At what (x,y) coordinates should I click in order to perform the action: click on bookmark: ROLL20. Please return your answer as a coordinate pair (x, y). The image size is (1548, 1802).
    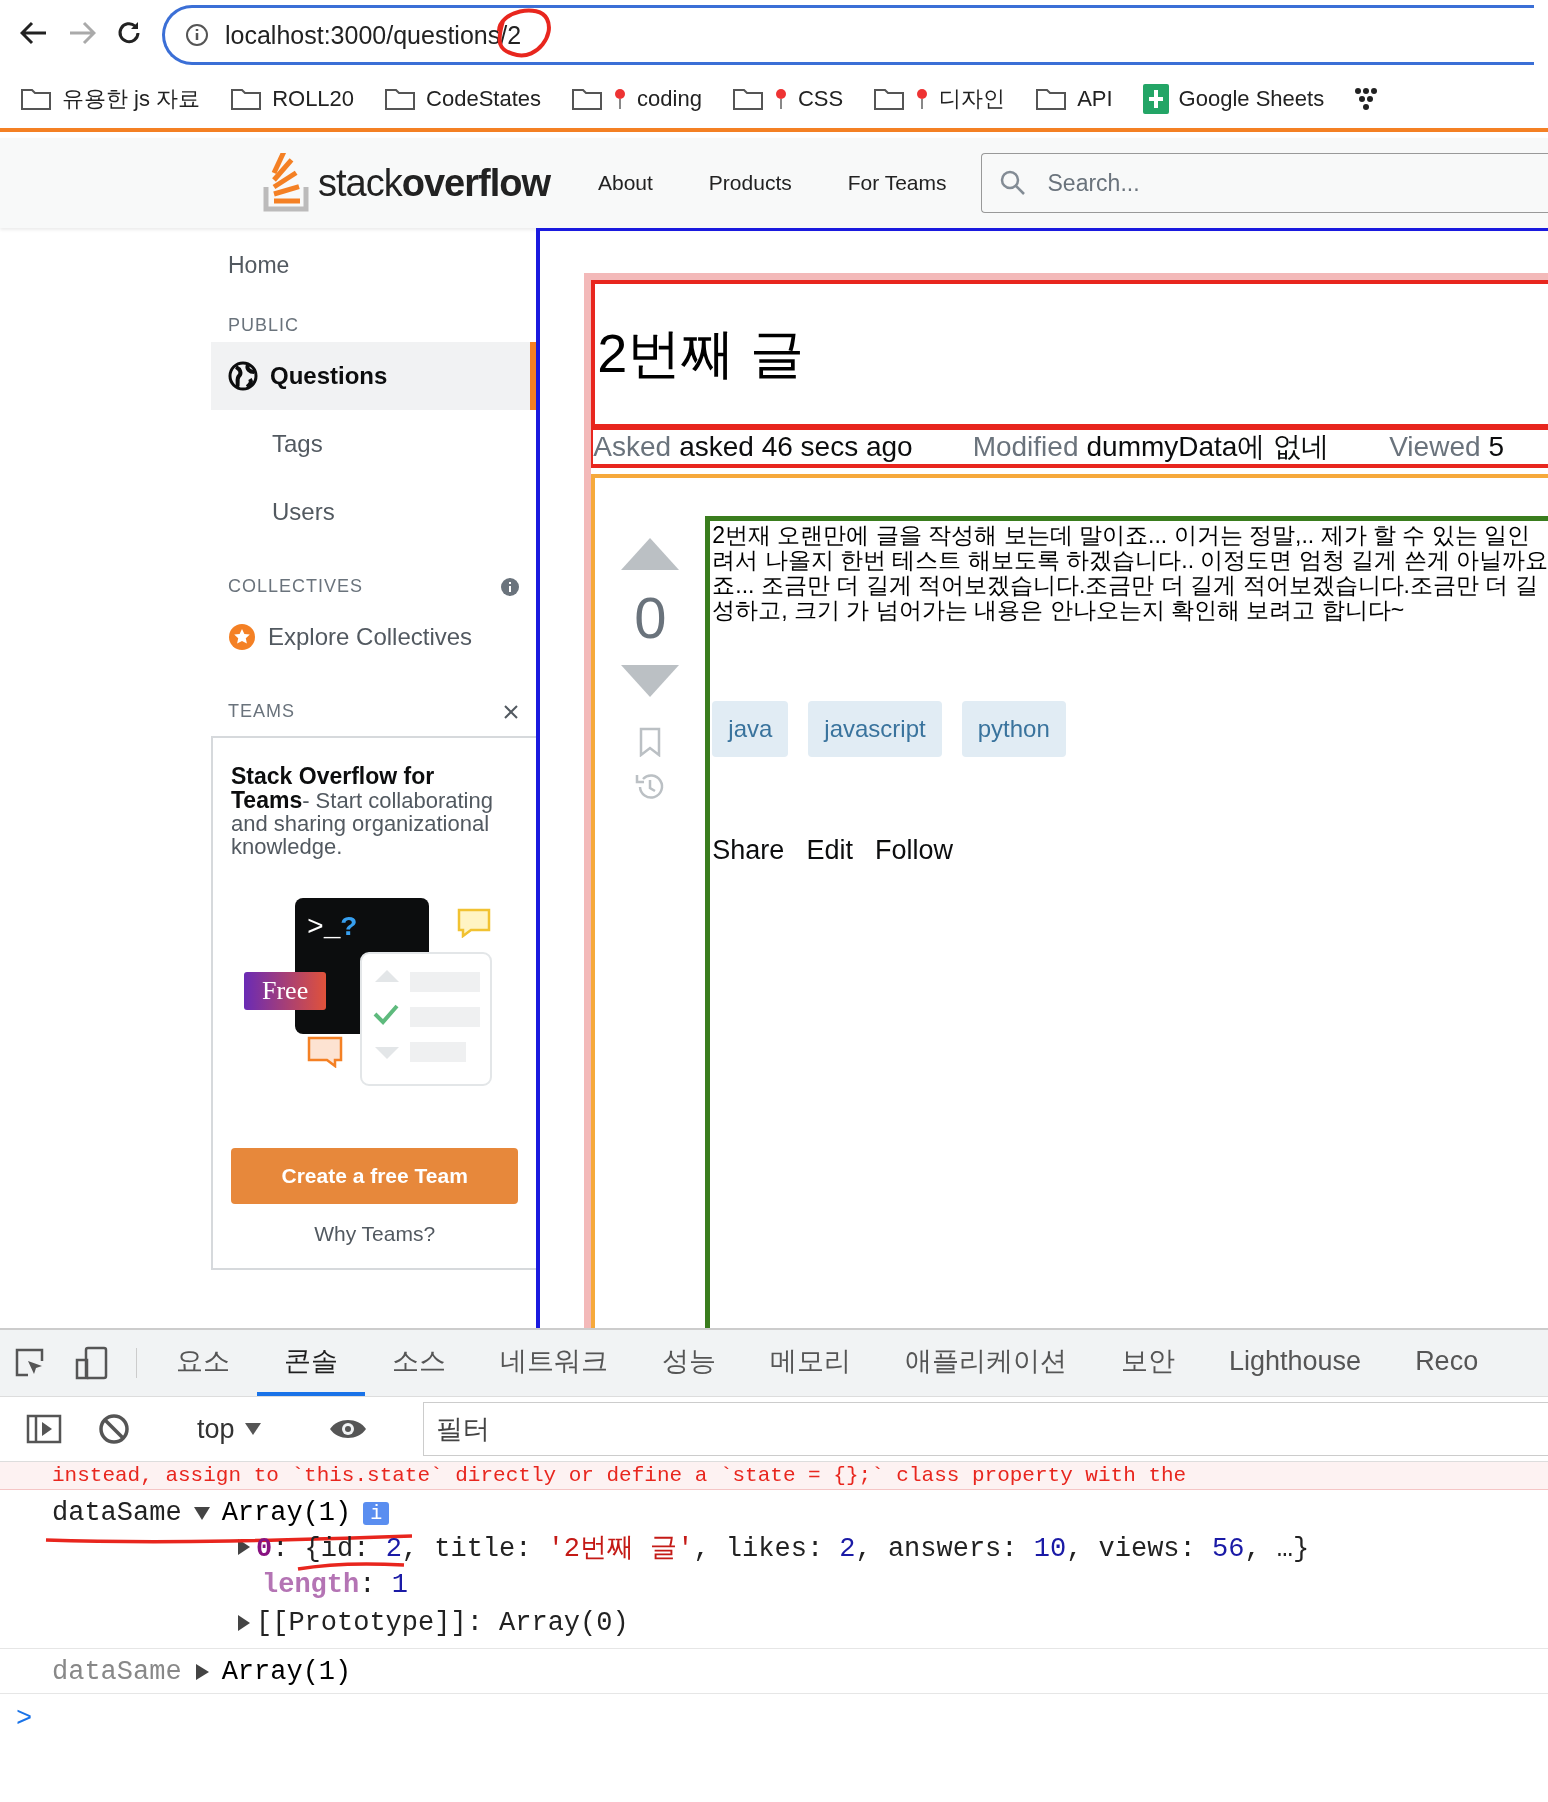
    Looking at the image, I should click on (292, 99).